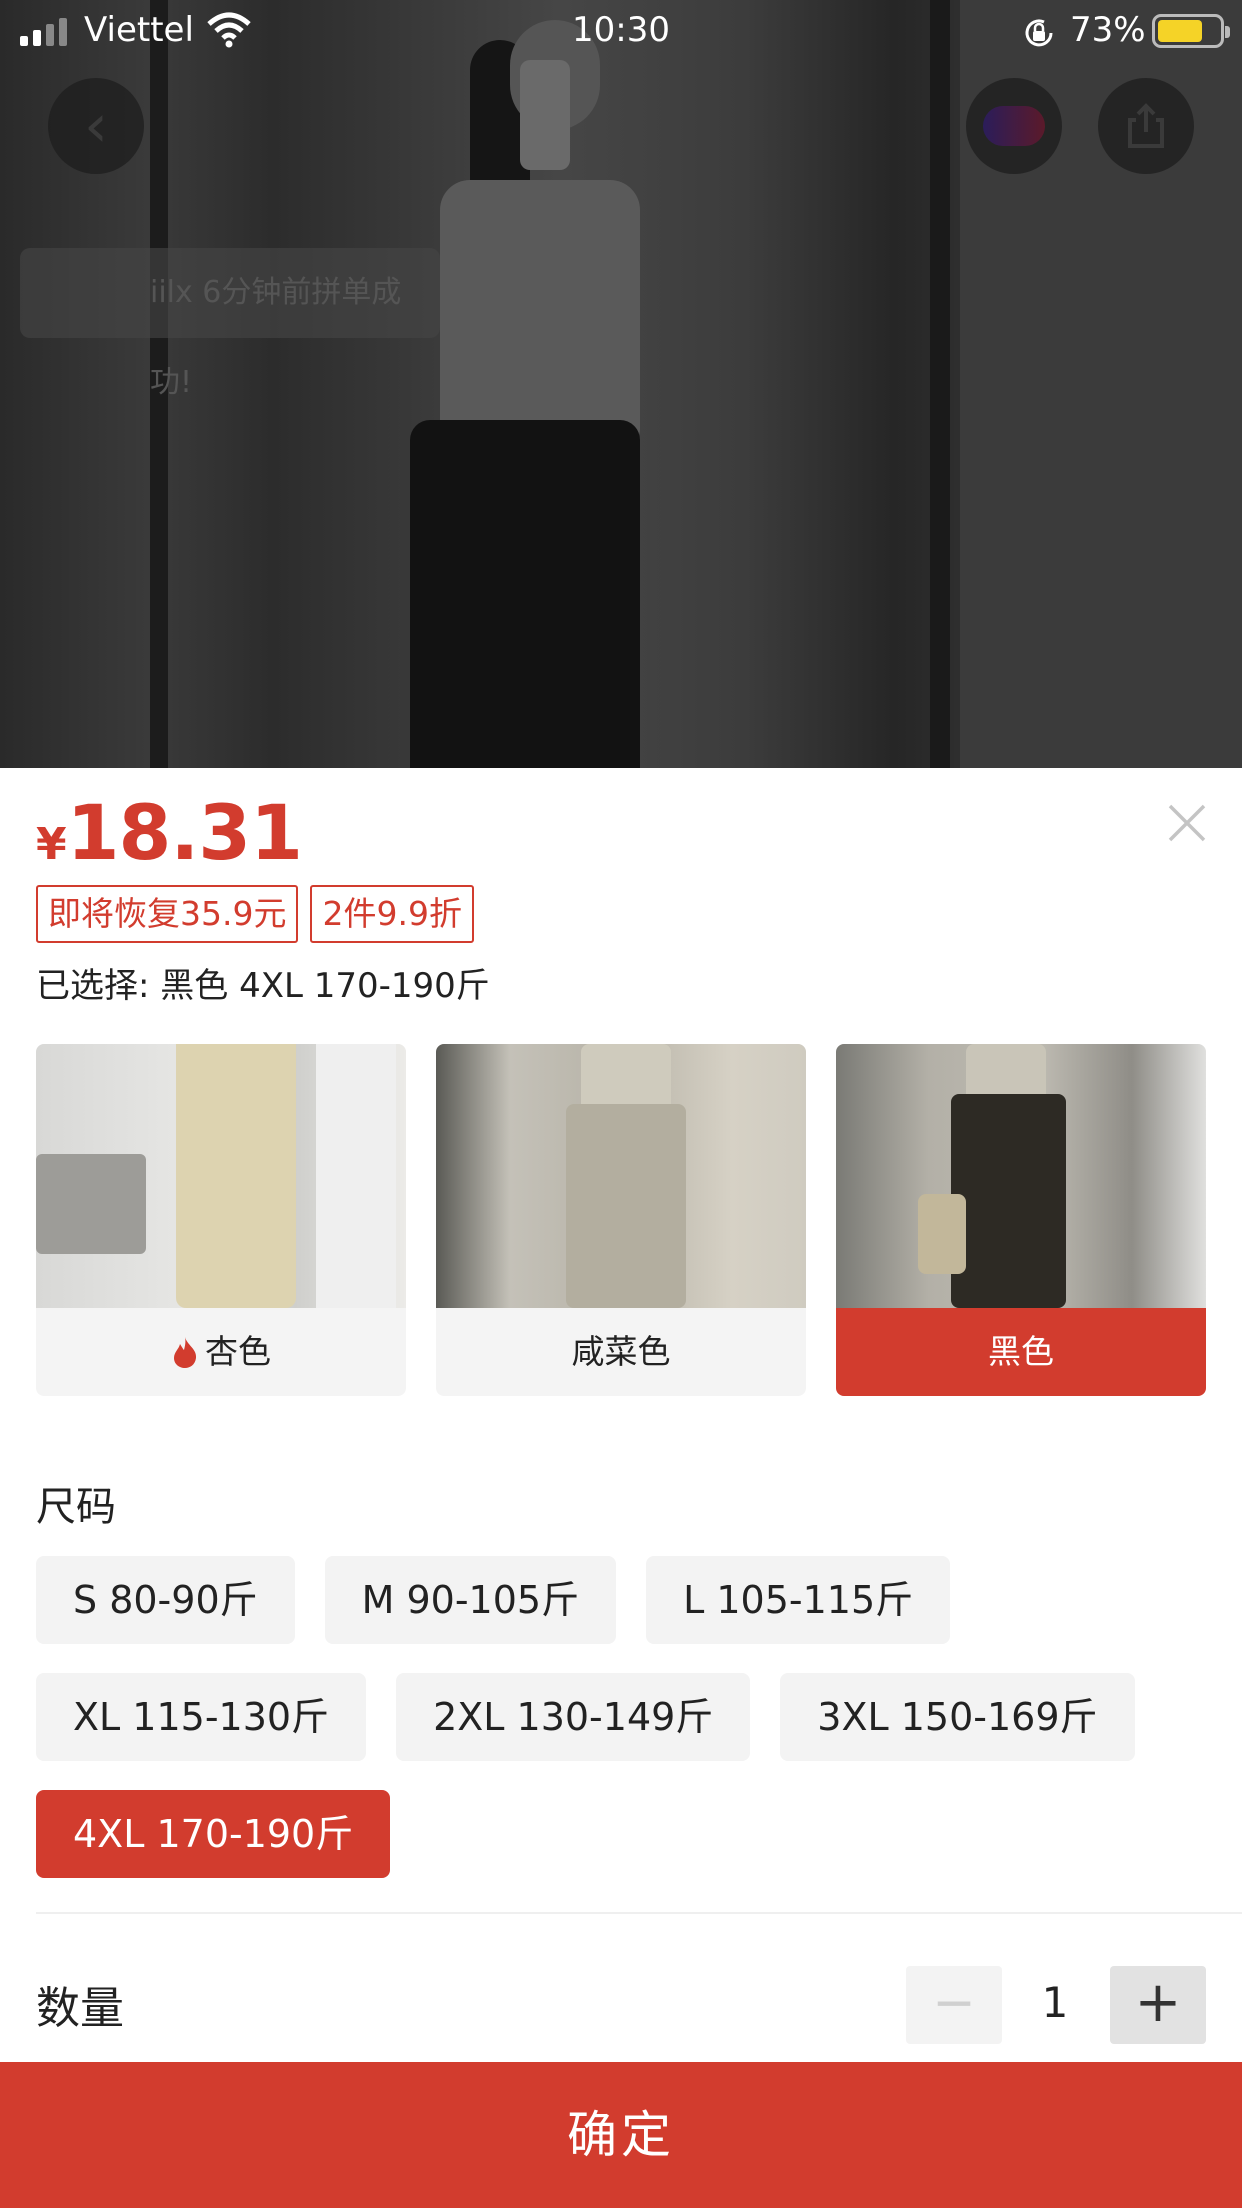 The height and width of the screenshot is (2208, 1242). What do you see at coordinates (798, 1600) in the screenshot?
I see `size-option: L 105-115斤` at bounding box center [798, 1600].